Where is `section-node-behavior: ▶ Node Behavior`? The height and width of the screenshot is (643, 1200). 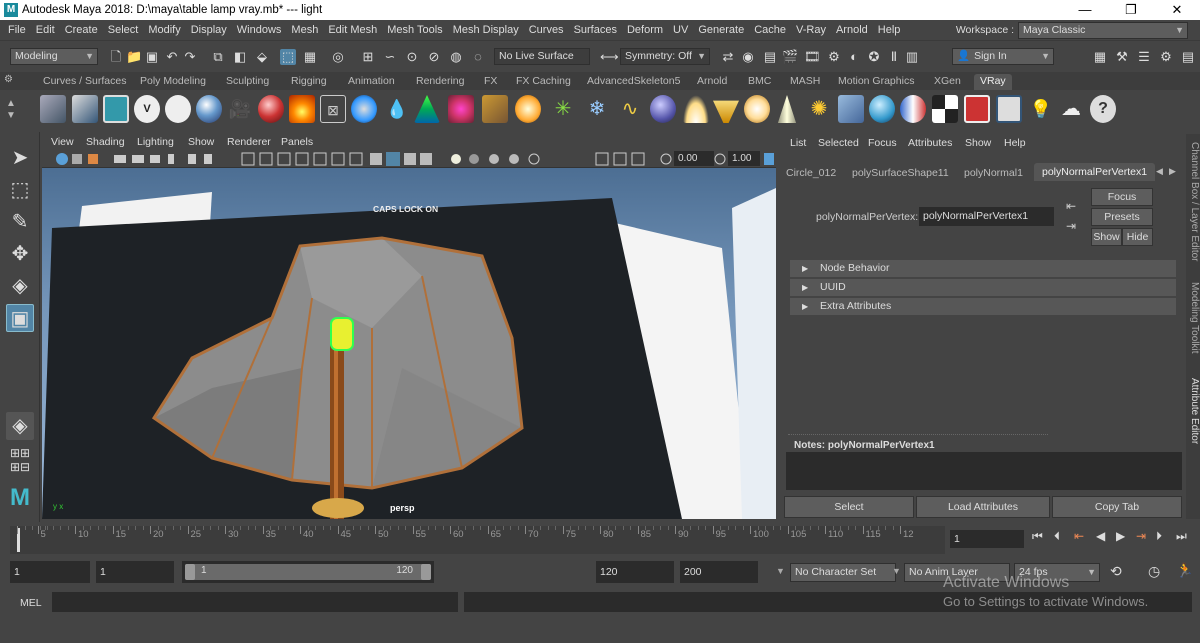
section-node-behavior: ▶ Node Behavior is located at coordinates (983, 268).